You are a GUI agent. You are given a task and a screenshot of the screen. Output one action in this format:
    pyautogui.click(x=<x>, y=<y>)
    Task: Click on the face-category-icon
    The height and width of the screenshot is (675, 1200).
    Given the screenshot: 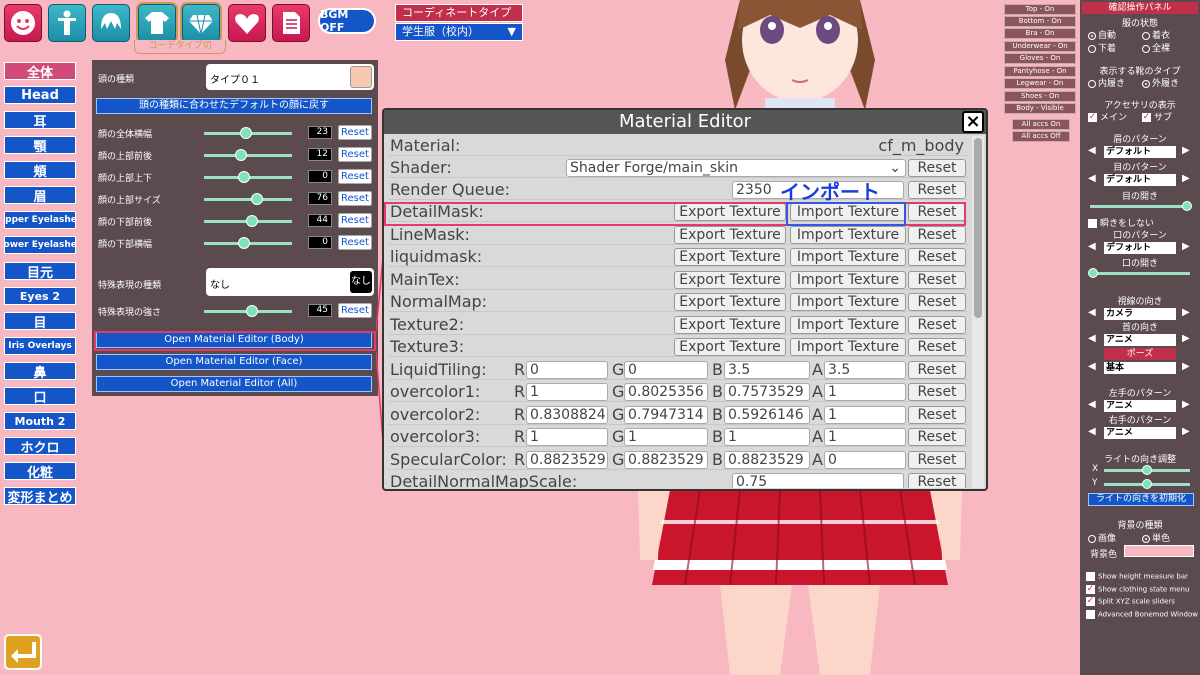 What is the action you would take?
    pyautogui.click(x=23, y=23)
    